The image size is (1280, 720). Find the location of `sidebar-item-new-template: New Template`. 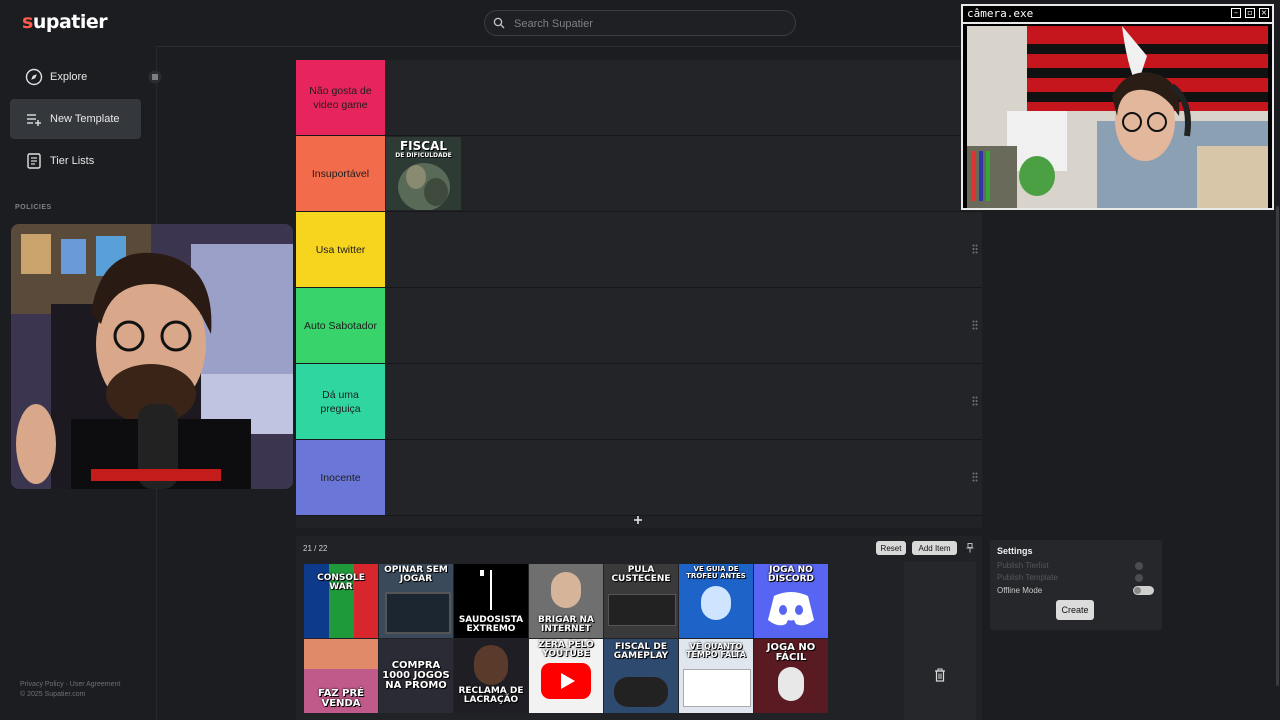

sidebar-item-new-template: New Template is located at coordinates (75, 119).